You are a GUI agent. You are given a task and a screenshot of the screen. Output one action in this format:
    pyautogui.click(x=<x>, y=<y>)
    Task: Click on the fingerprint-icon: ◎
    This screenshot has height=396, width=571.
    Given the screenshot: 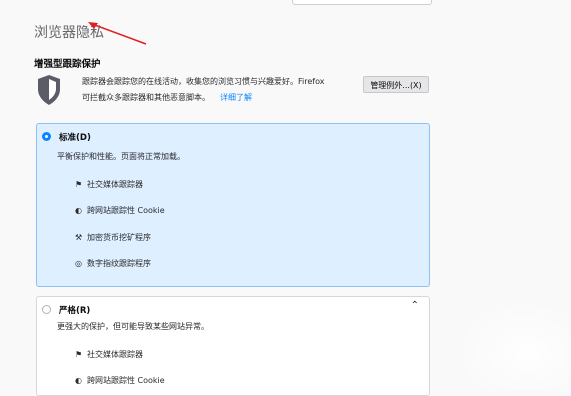 What is the action you would take?
    pyautogui.click(x=78, y=263)
    